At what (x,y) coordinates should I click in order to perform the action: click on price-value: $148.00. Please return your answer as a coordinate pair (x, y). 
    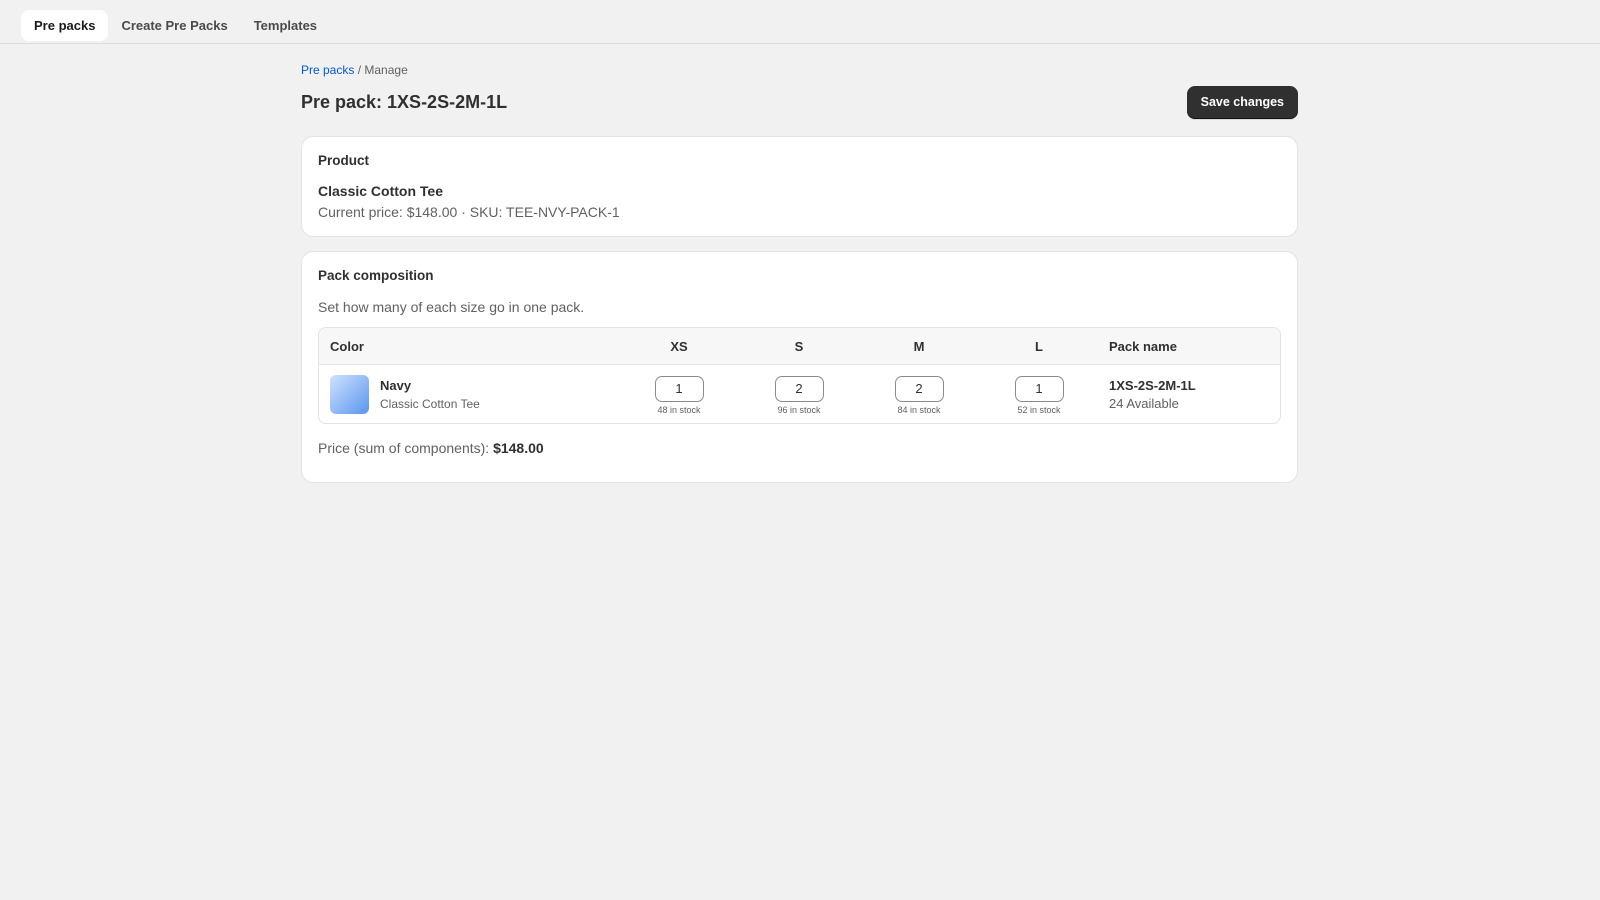
    Looking at the image, I should click on (518, 448).